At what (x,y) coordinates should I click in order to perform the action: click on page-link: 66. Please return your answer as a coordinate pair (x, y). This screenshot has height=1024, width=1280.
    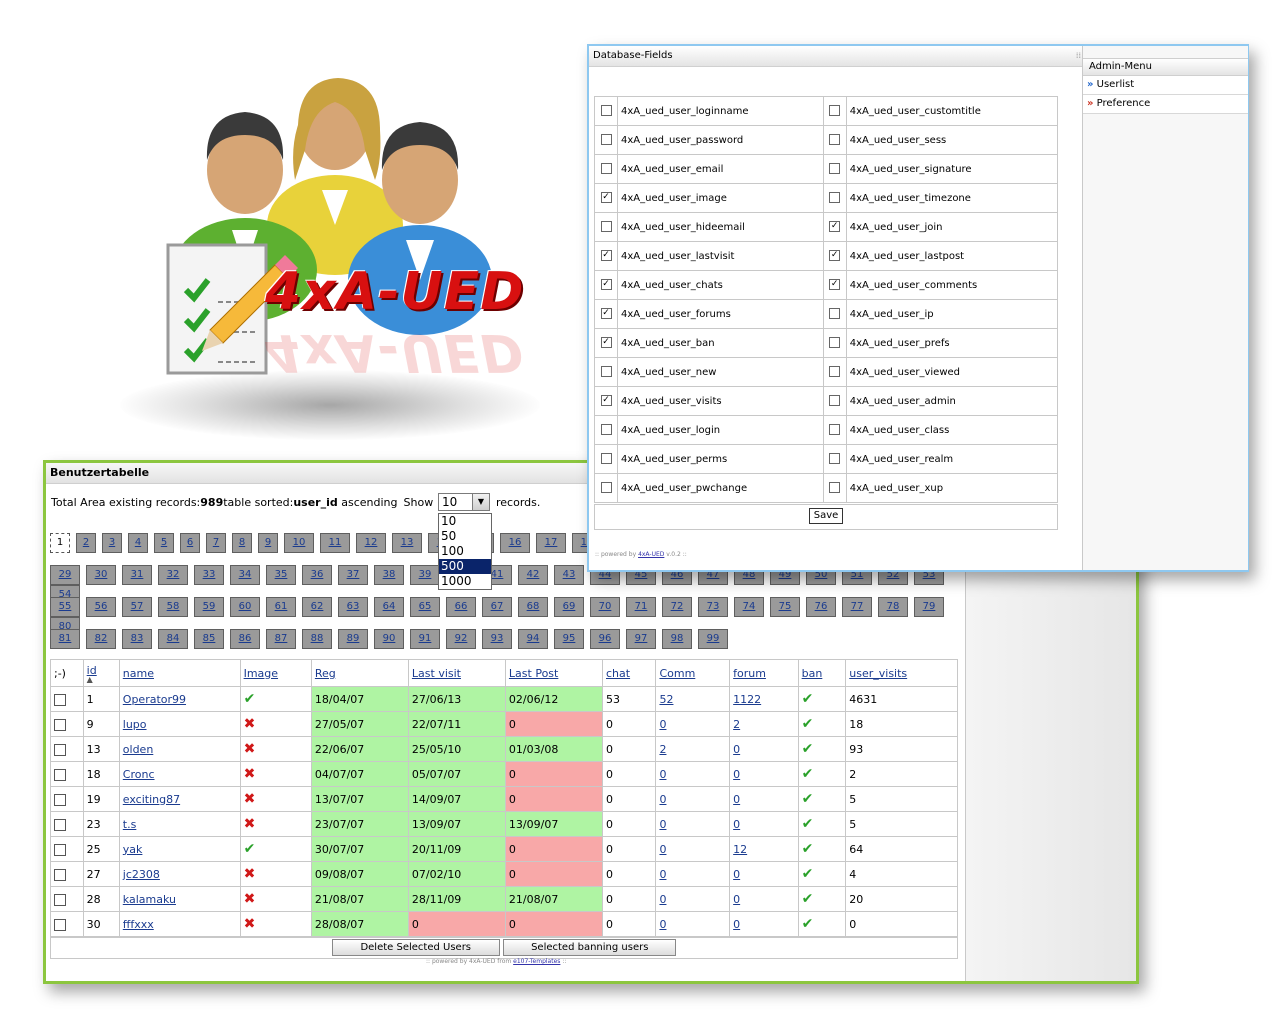
    Looking at the image, I should click on (461, 607).